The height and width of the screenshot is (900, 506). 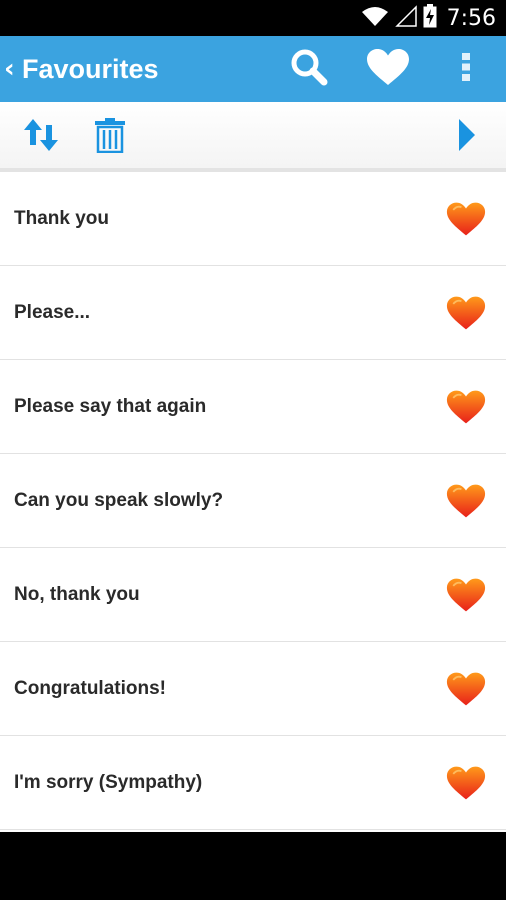 I want to click on play-button, so click(x=467, y=137).